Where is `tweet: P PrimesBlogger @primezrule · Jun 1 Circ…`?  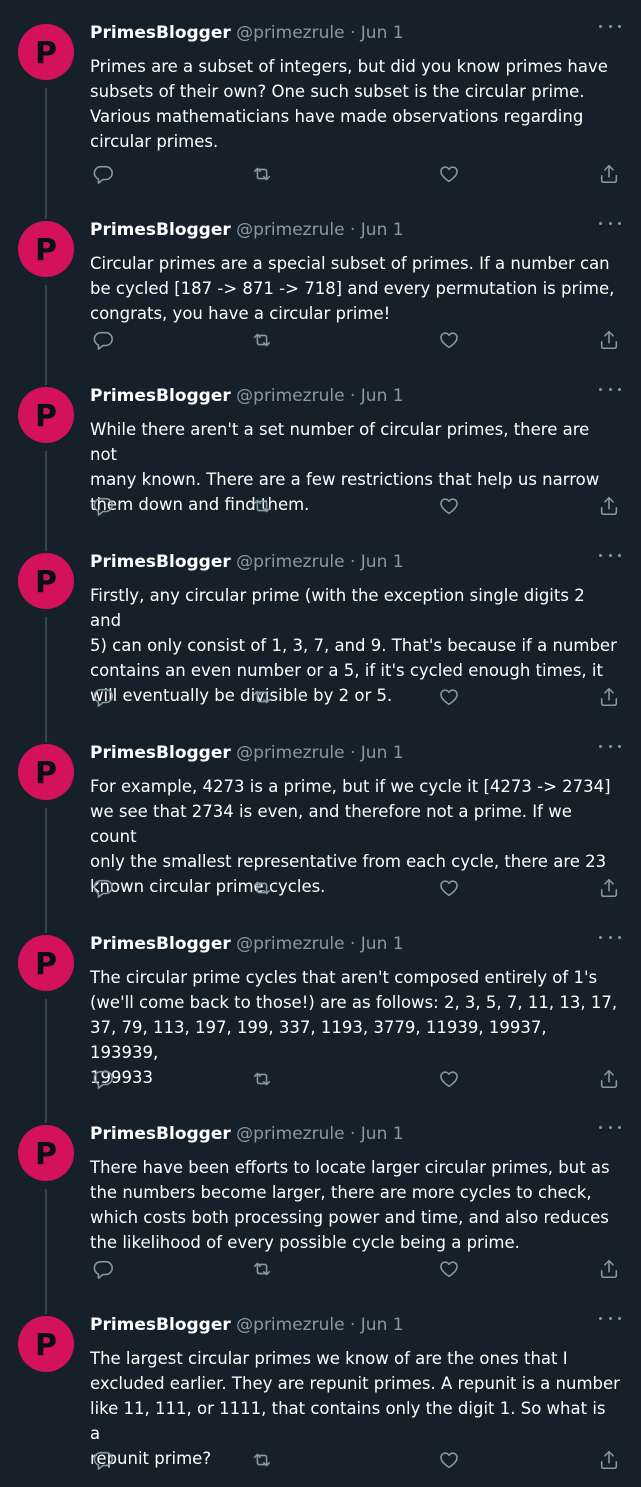
tweet: P PrimesBlogger @primezrule · Jun 1 Circ… is located at coordinates (320, 295).